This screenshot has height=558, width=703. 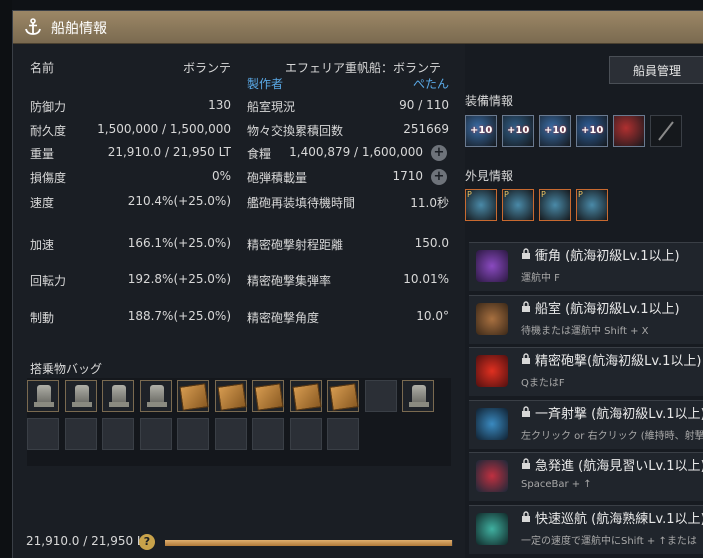 I want to click on ship-skill-row: 衝角 (航海初級Lv.1以上) 運航中 F, so click(x=586, y=266).